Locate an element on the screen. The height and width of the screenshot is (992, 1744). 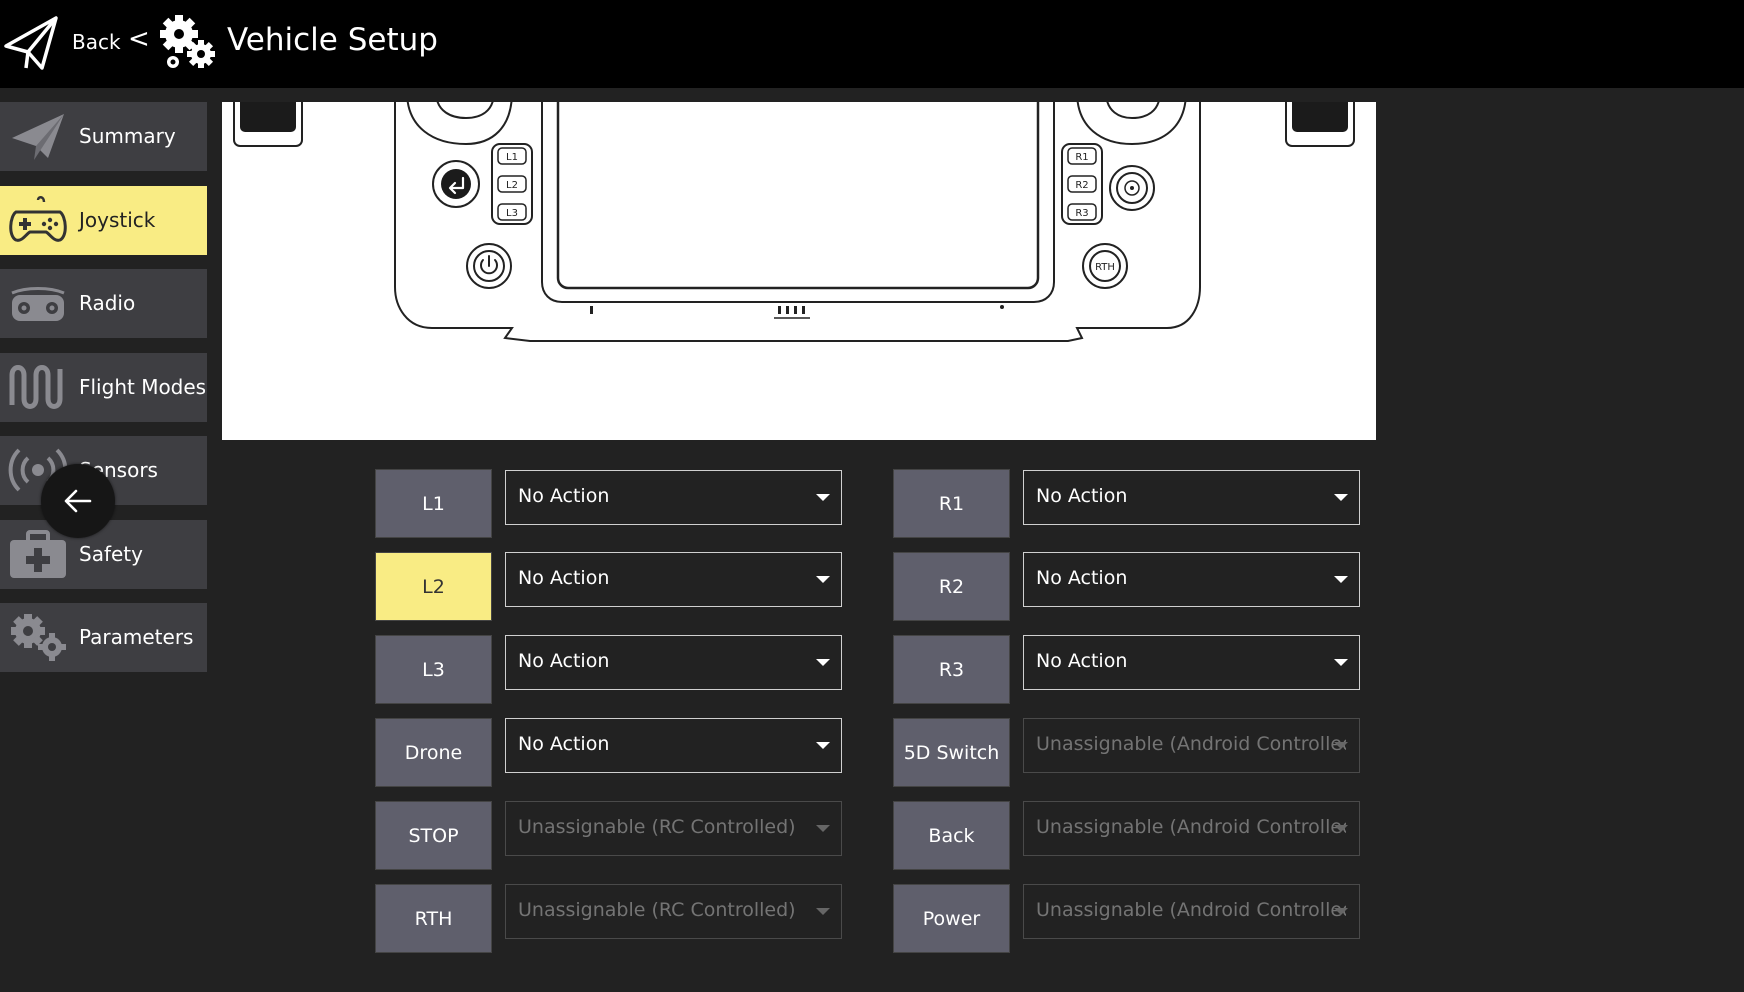
action-dropdown-rth: Unassignable (RC Controlled) is located at coordinates (673, 911).